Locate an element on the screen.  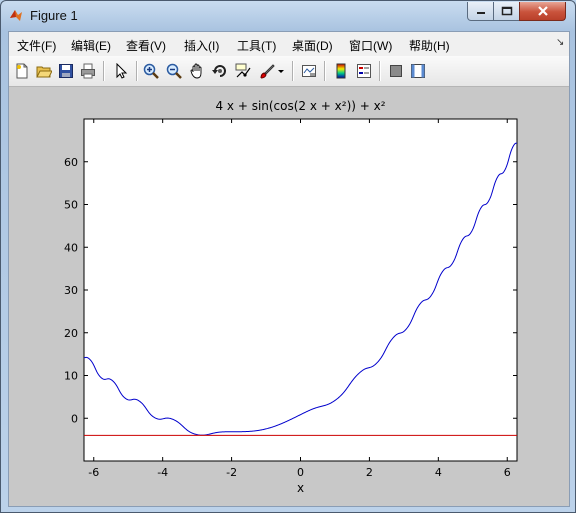
y-tick-label: 50 is located at coordinates (71, 205).